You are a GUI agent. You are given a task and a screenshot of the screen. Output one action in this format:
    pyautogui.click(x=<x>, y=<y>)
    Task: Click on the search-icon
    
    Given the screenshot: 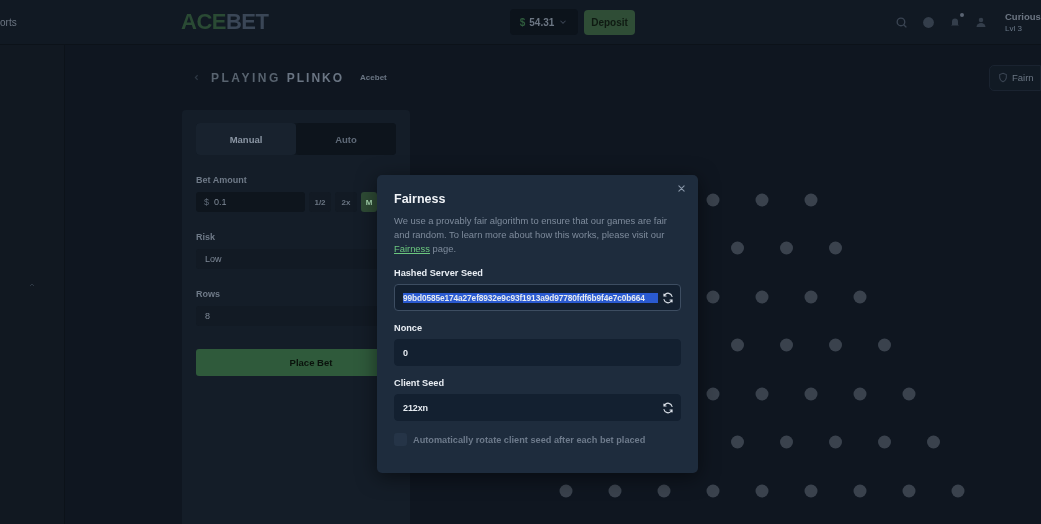 What is the action you would take?
    pyautogui.click(x=901, y=22)
    